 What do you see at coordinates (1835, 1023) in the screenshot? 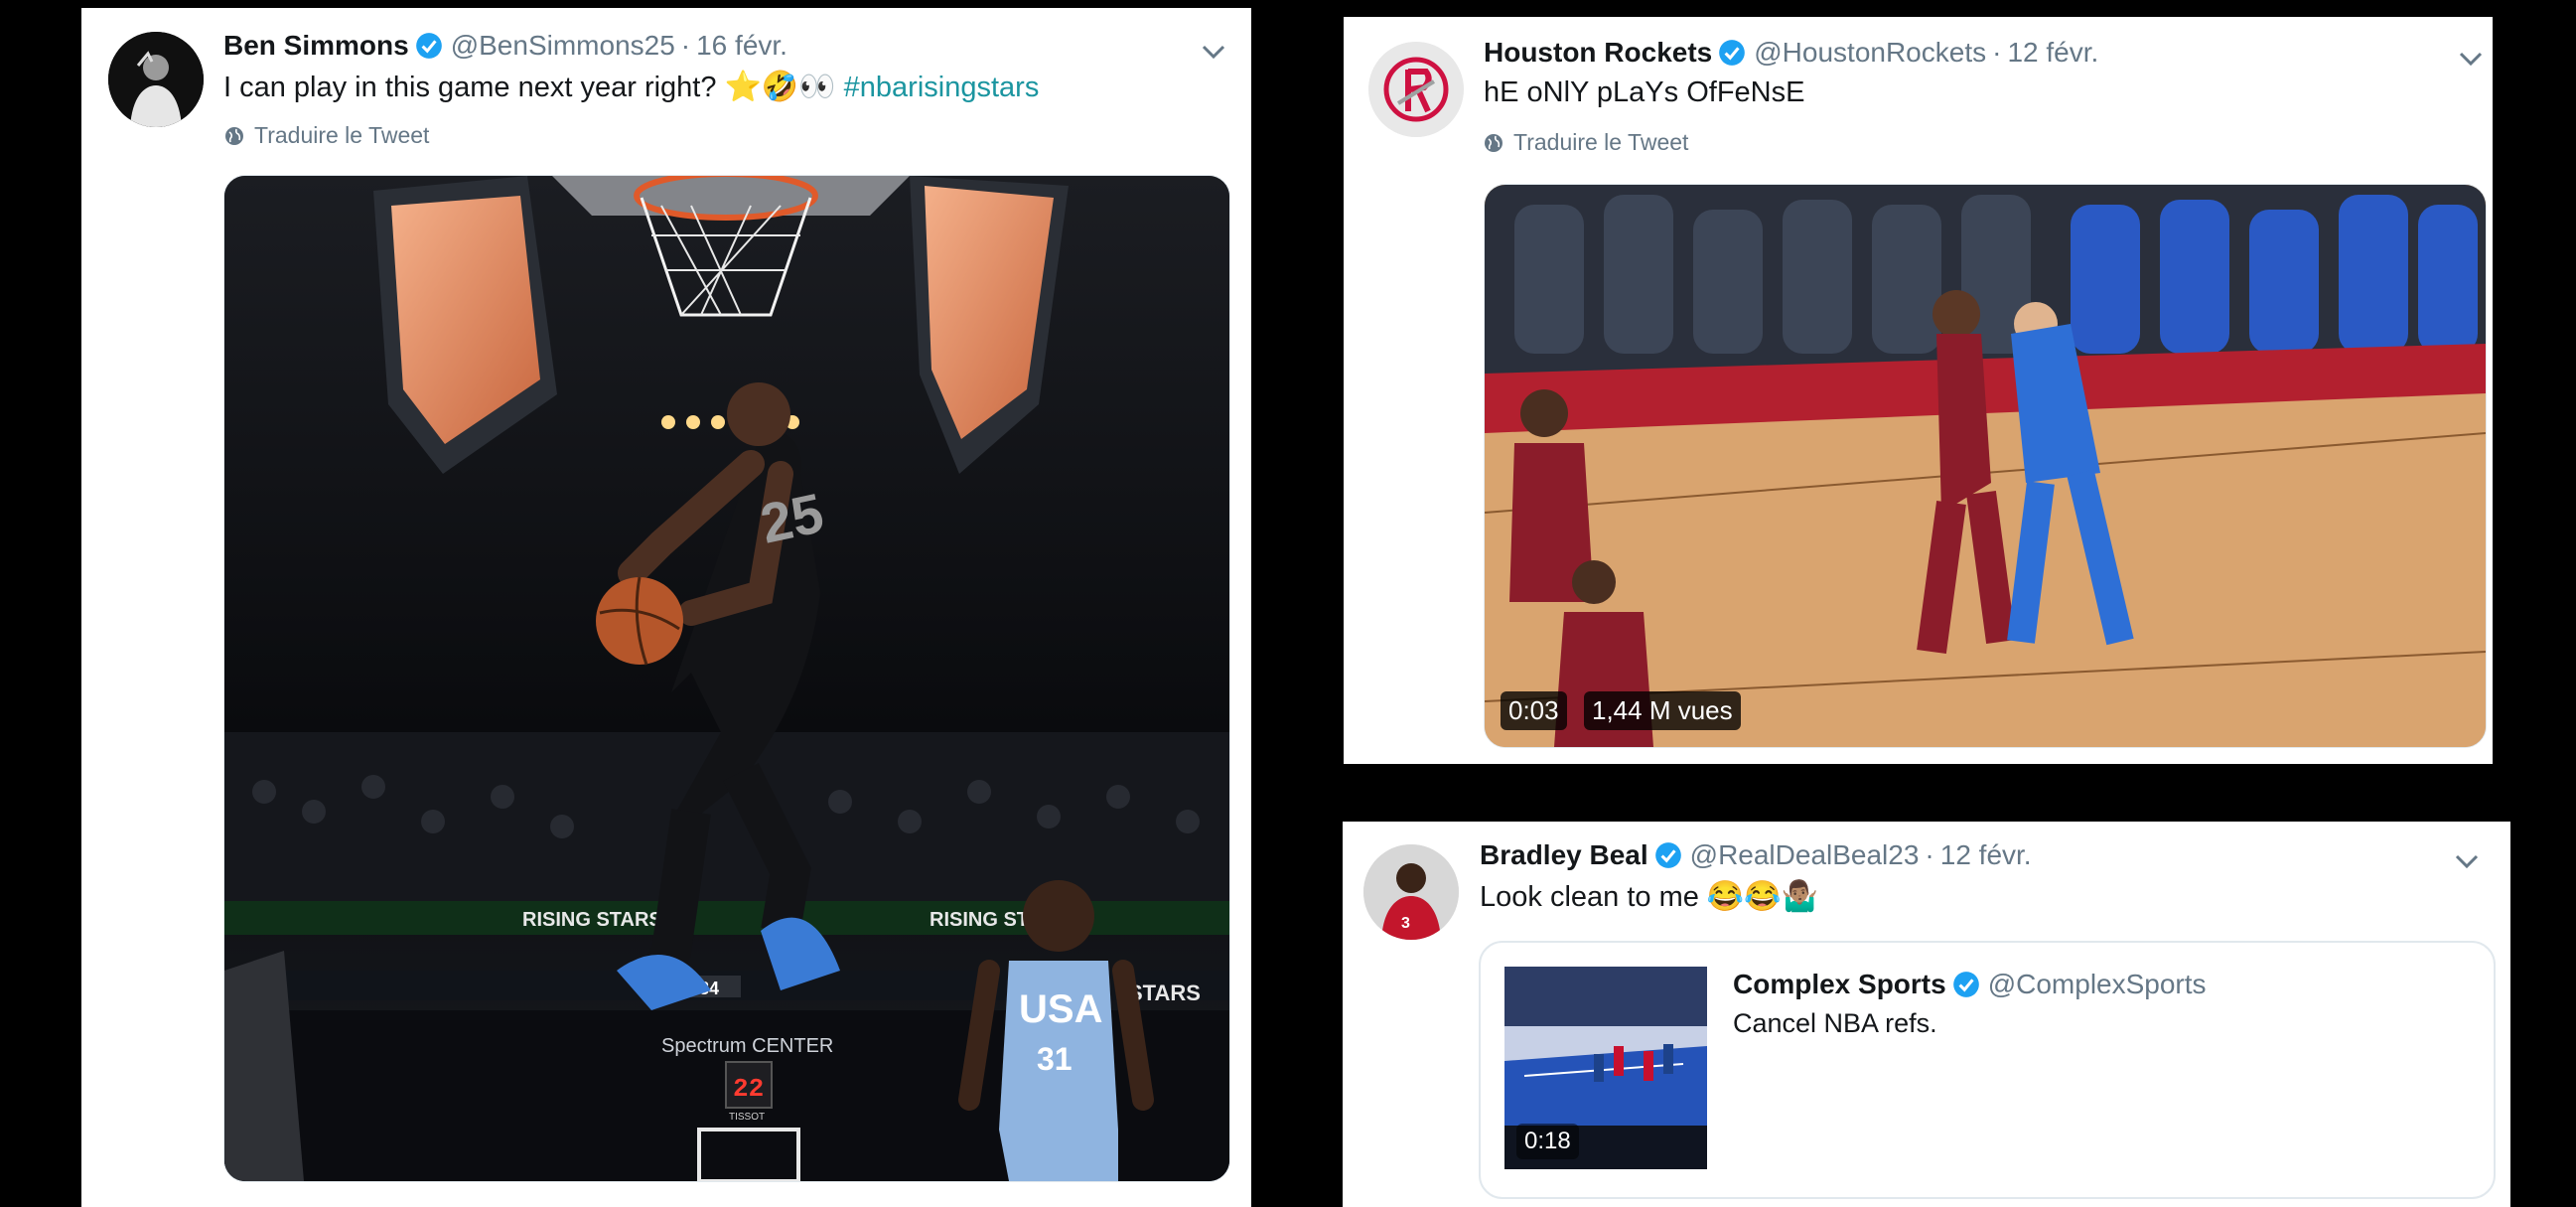
I see `quoted-tweet-text: Cancel NBA refs.` at bounding box center [1835, 1023].